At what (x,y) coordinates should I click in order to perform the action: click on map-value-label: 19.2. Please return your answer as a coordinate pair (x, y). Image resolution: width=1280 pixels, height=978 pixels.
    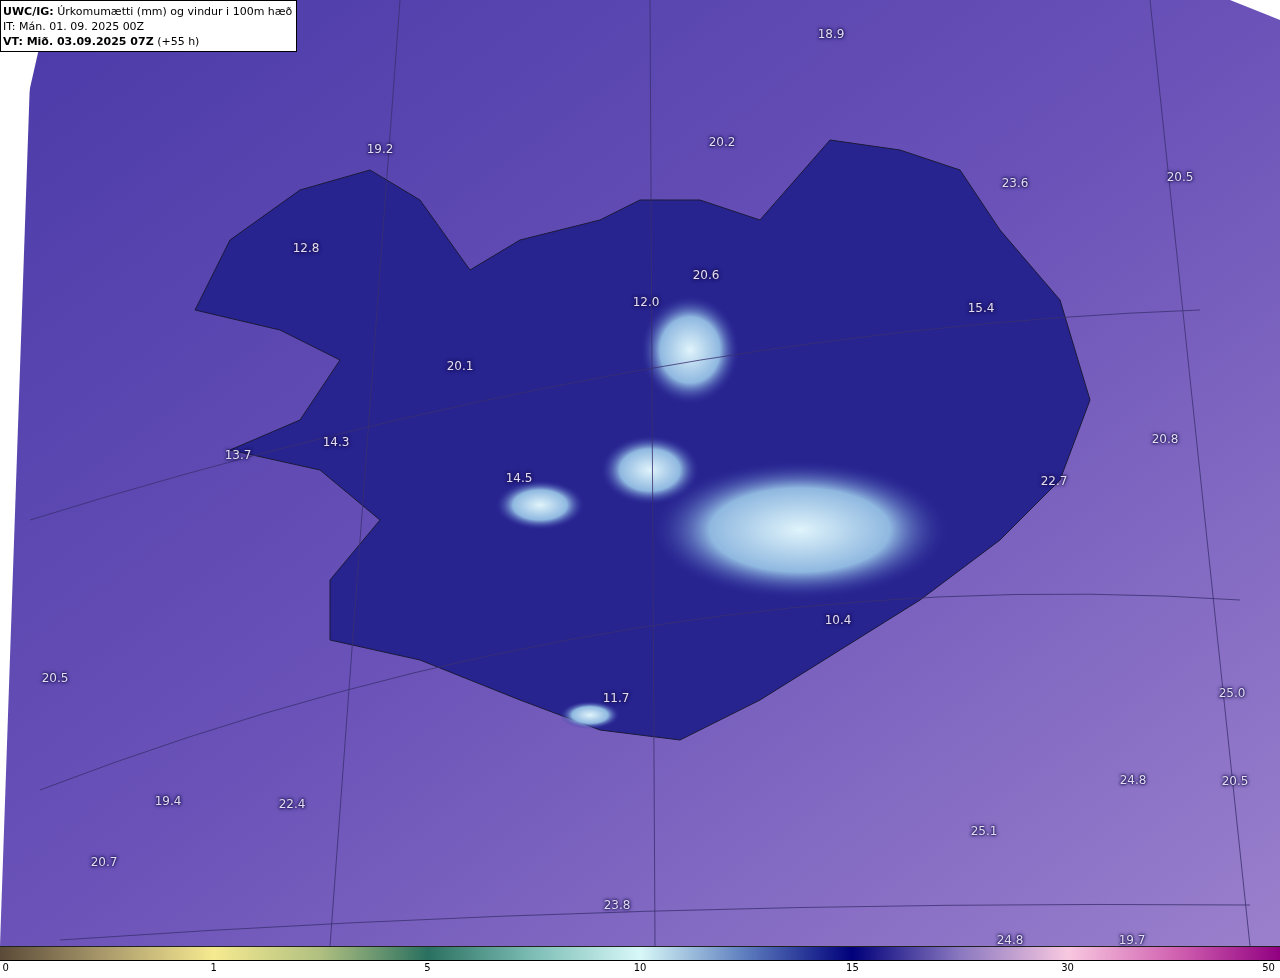
    Looking at the image, I should click on (380, 149).